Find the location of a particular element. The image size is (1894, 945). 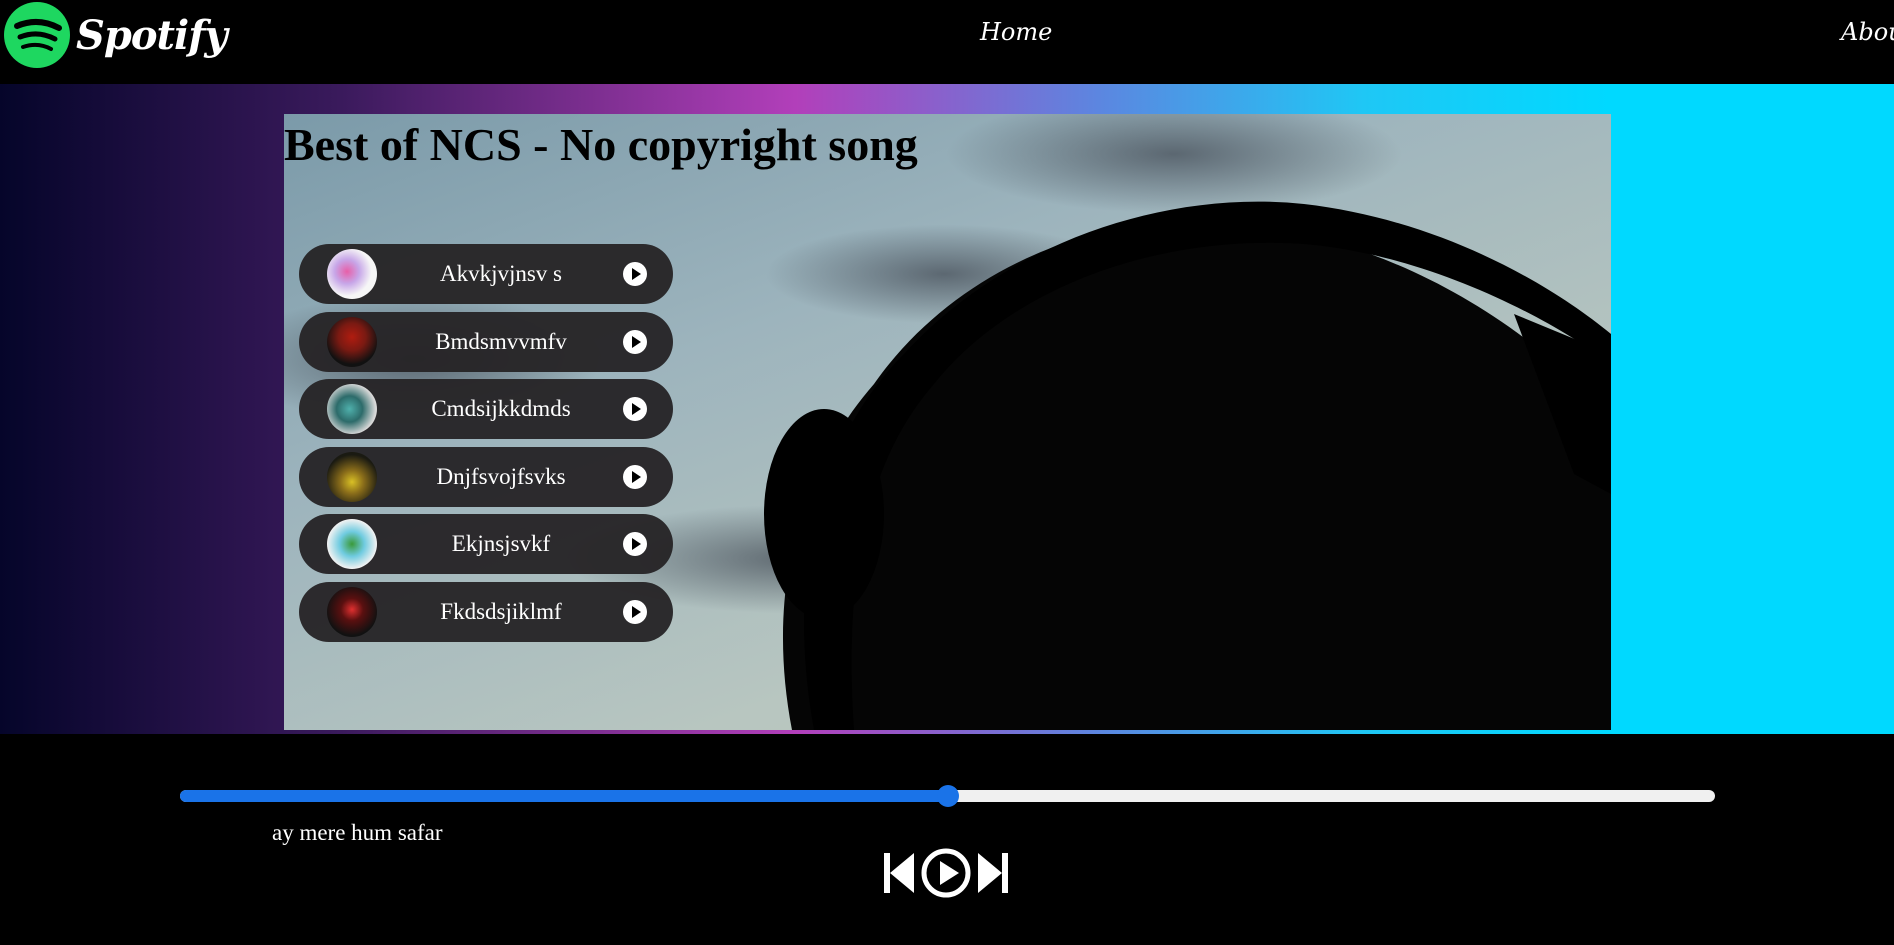

song-title: Fkdsdsjiklmf is located at coordinates (501, 611).